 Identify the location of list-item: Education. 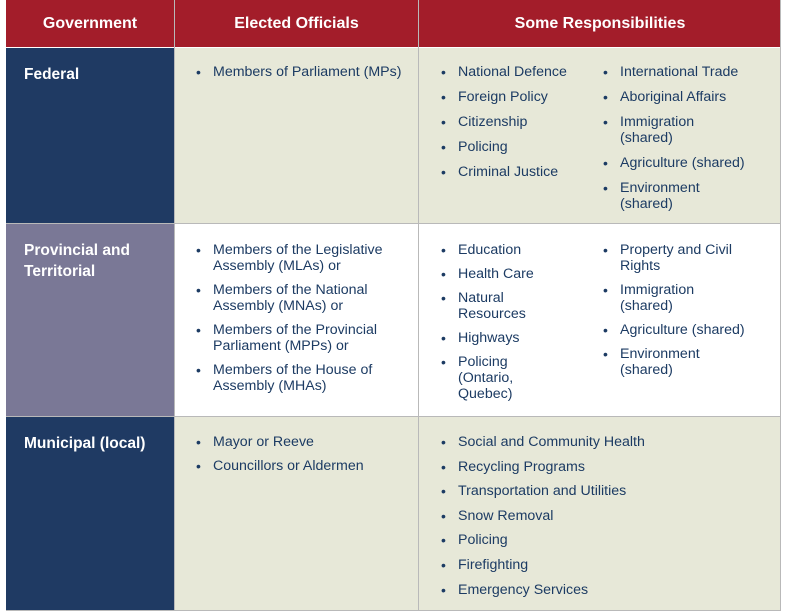
(493, 250).